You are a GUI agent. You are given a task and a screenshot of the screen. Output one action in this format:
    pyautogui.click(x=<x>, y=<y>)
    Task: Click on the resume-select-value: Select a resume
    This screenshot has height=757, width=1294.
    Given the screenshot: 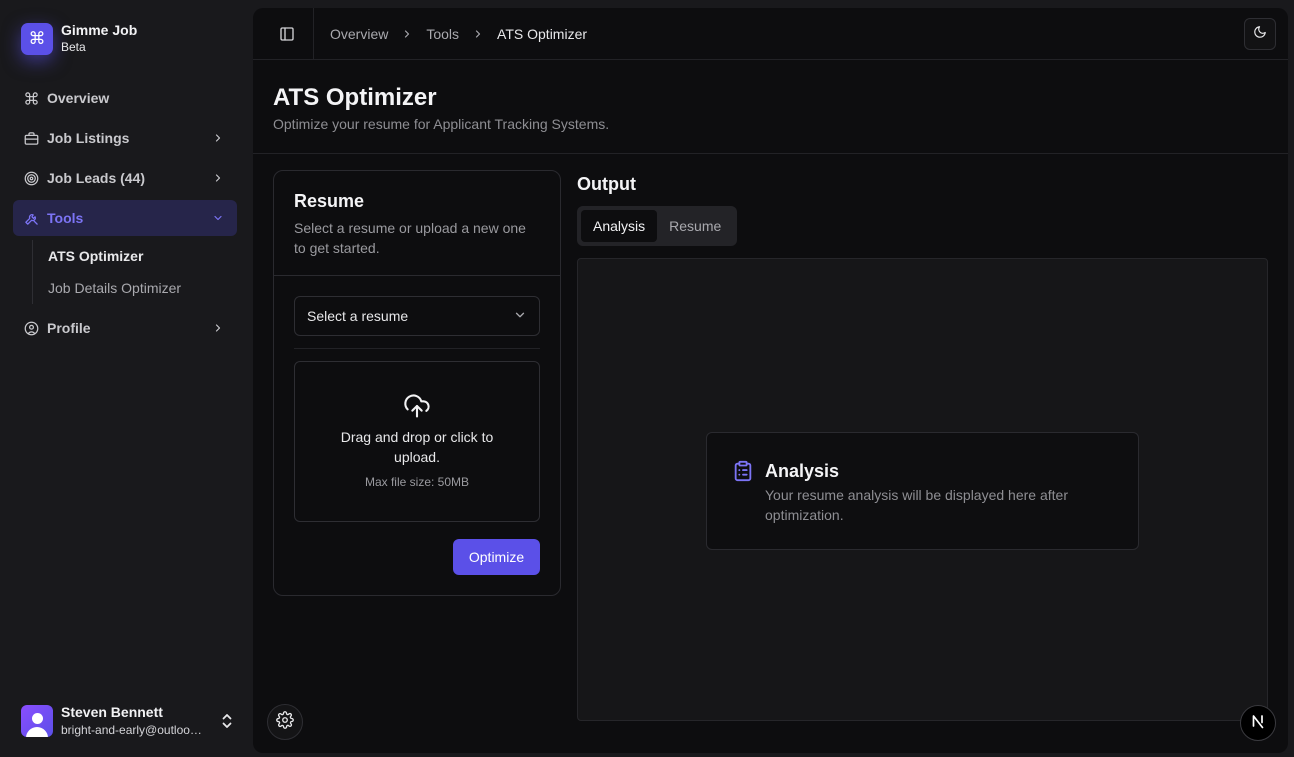 What is the action you would take?
    pyautogui.click(x=358, y=316)
    